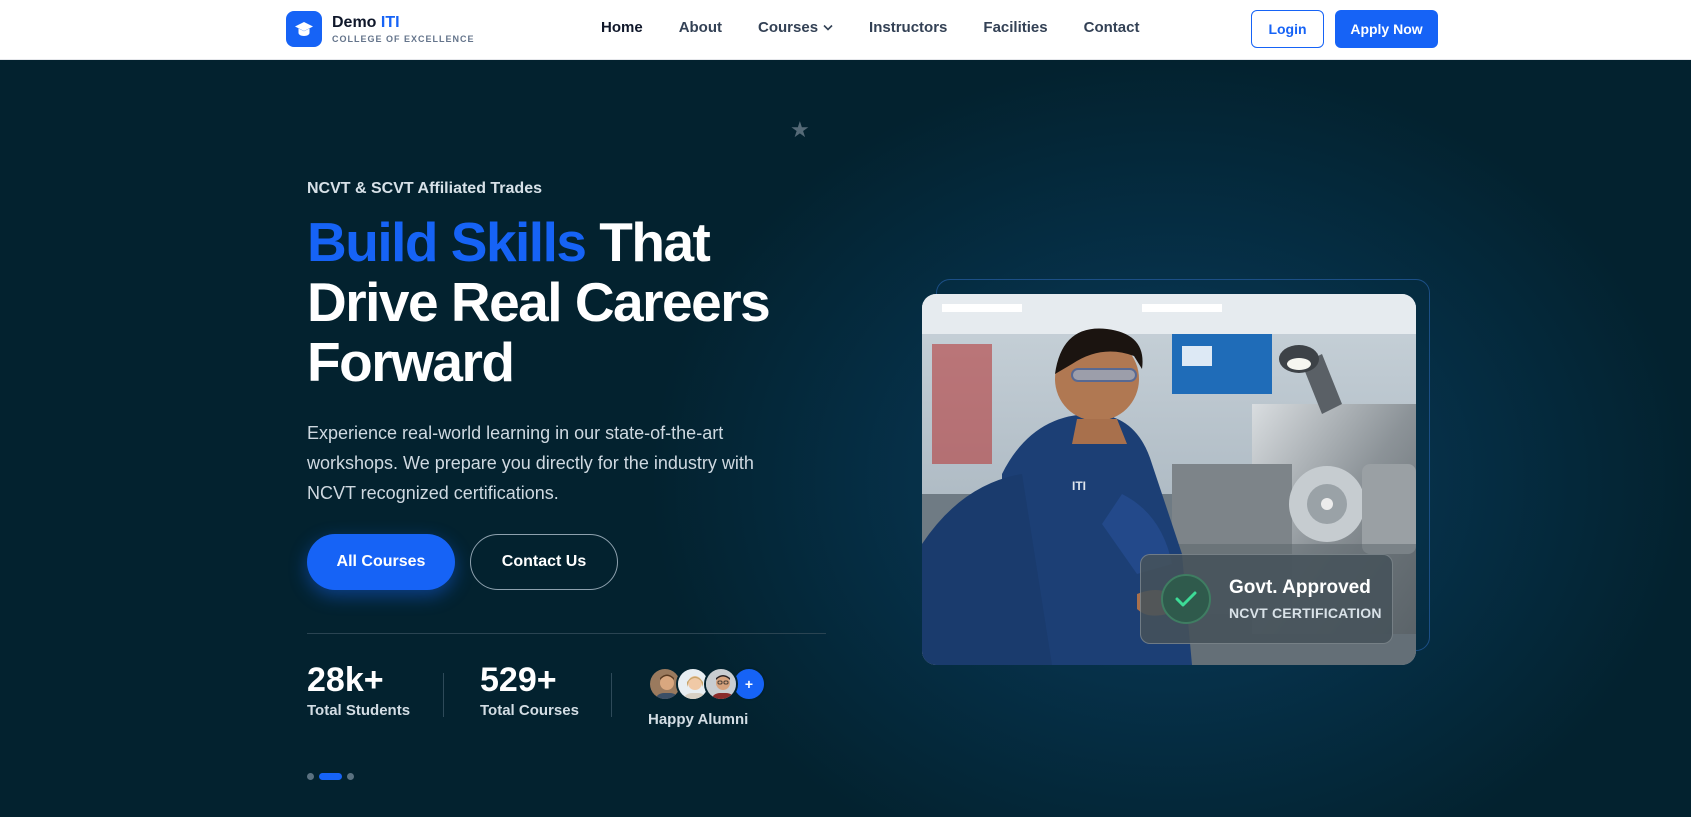 Image resolution: width=1691 pixels, height=817 pixels. I want to click on brand-name-accent: ITI, so click(390, 22).